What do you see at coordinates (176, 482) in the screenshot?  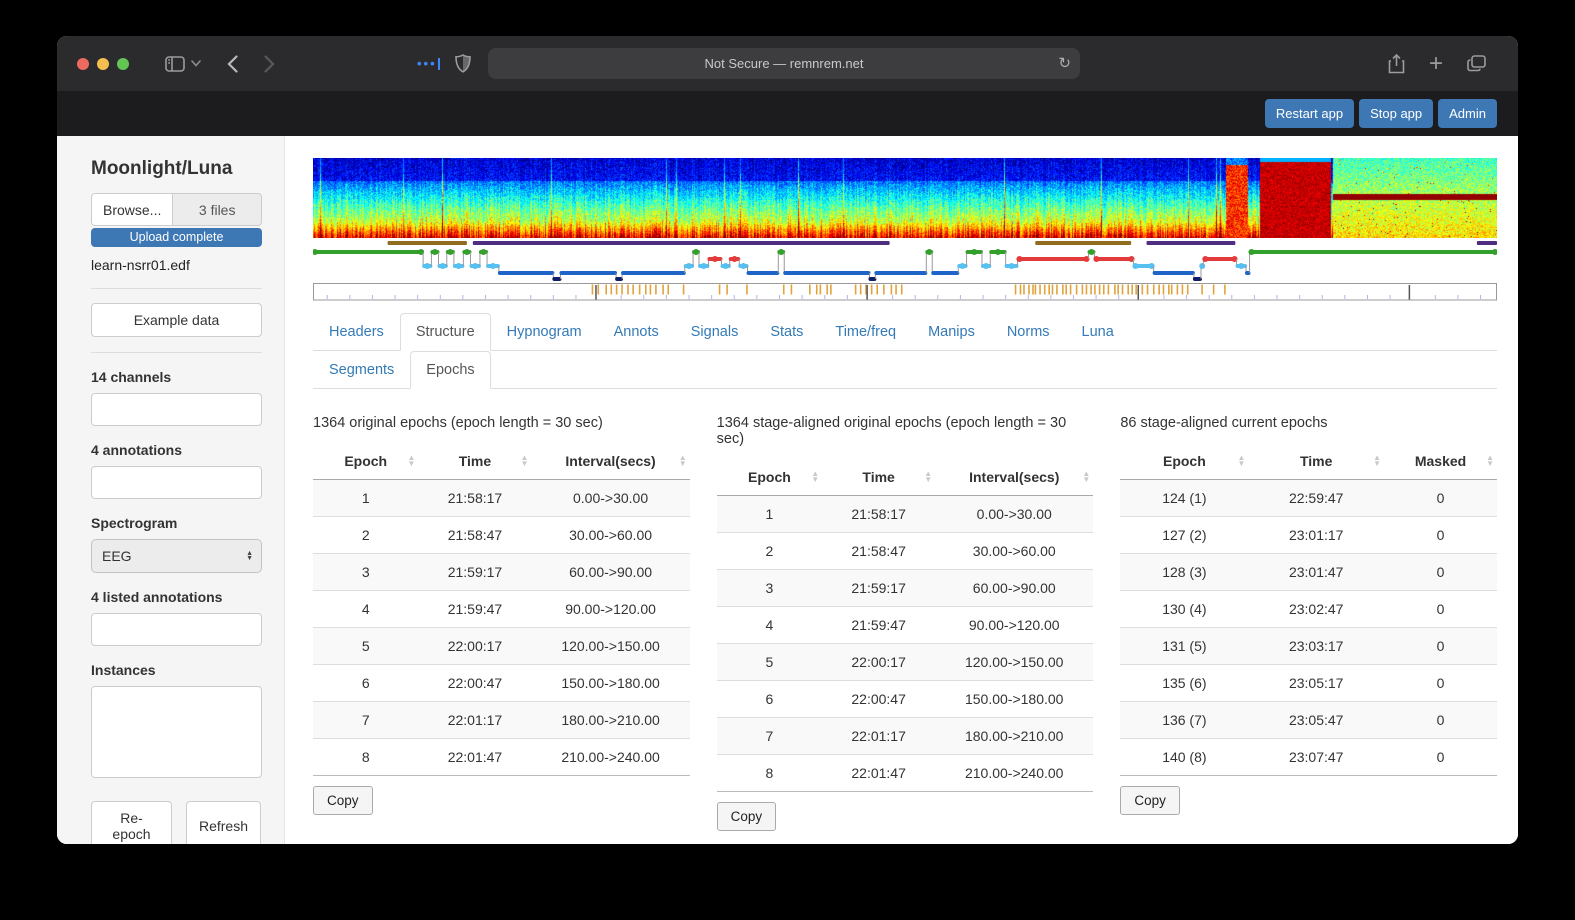 I see `annotations-input` at bounding box center [176, 482].